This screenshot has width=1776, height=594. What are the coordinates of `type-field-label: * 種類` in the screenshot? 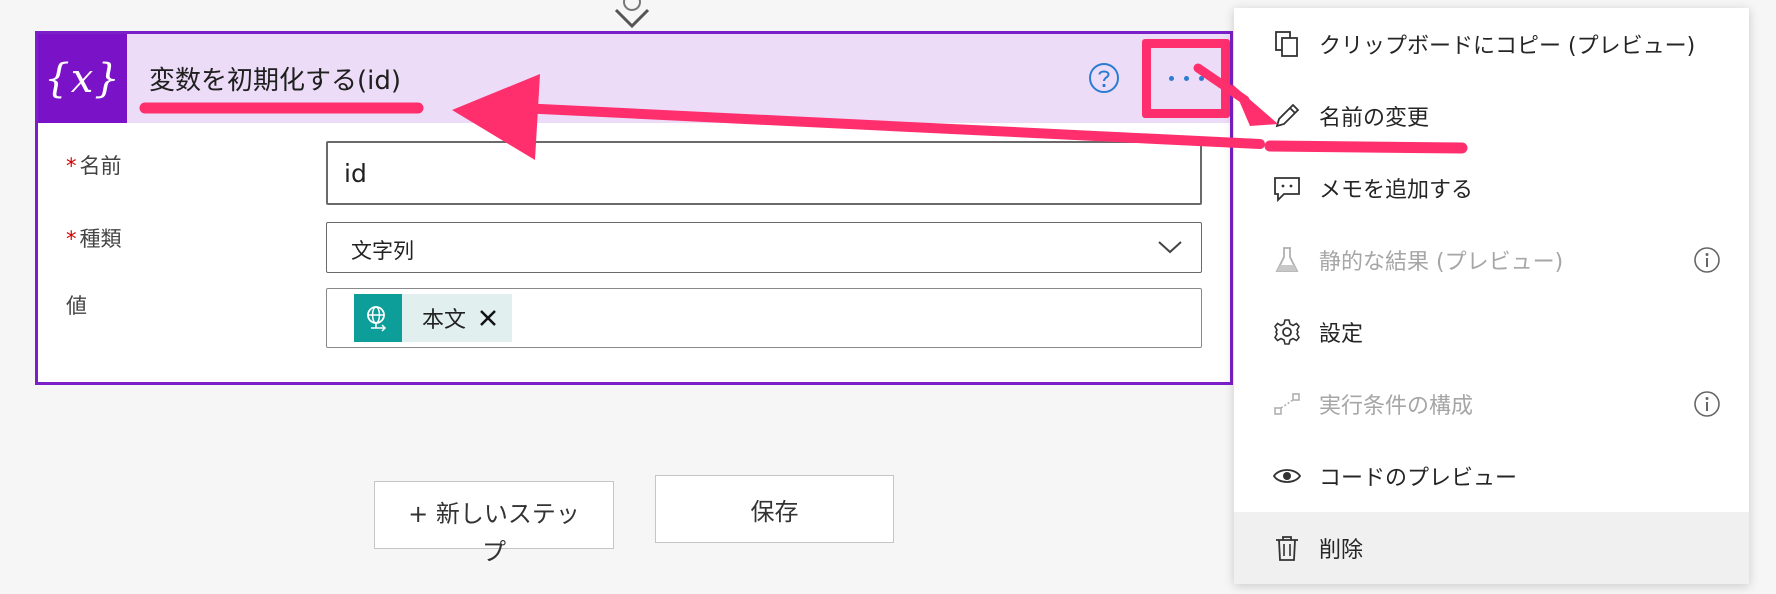 It's located at (94, 239).